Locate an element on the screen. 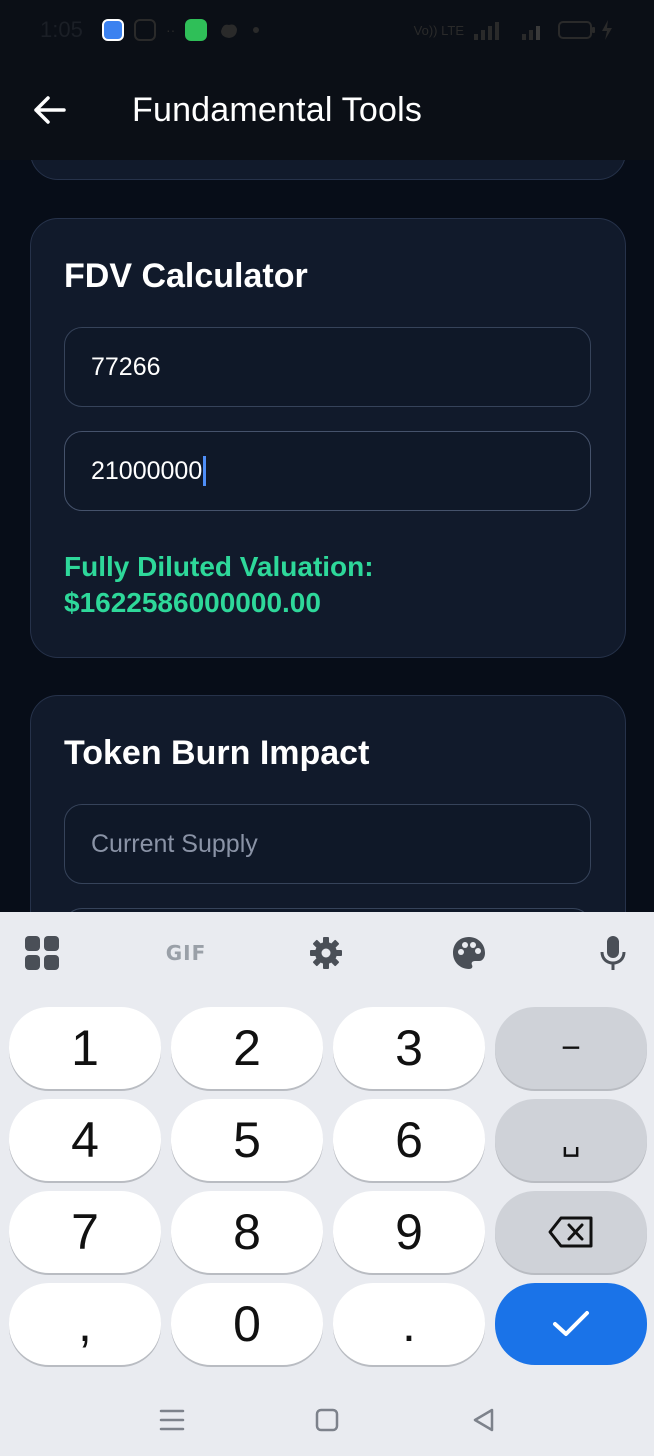  app-bar: Fundamental Tools is located at coordinates (327, 110).